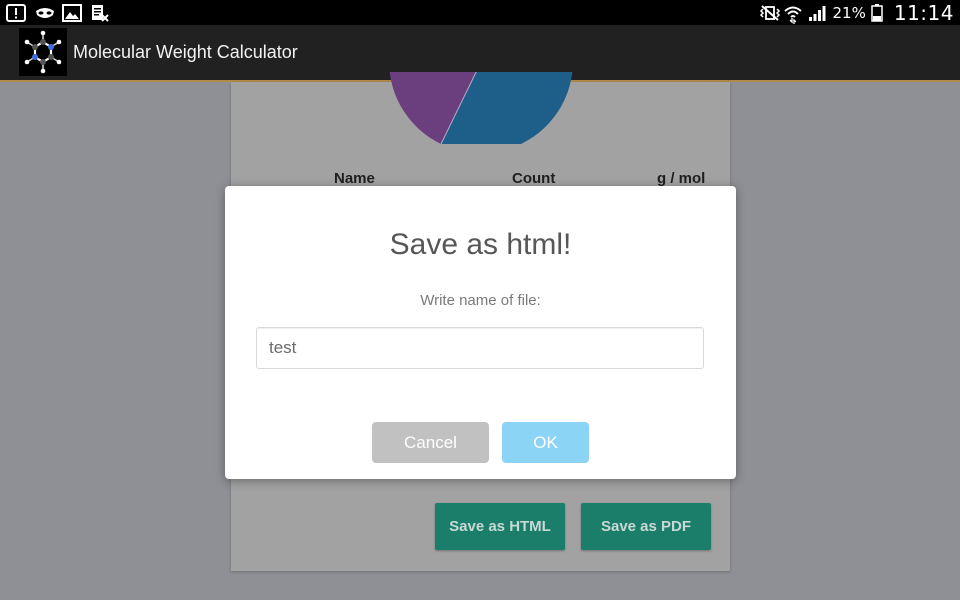 This screenshot has width=960, height=600. What do you see at coordinates (480, 348) in the screenshot?
I see `filename-input` at bounding box center [480, 348].